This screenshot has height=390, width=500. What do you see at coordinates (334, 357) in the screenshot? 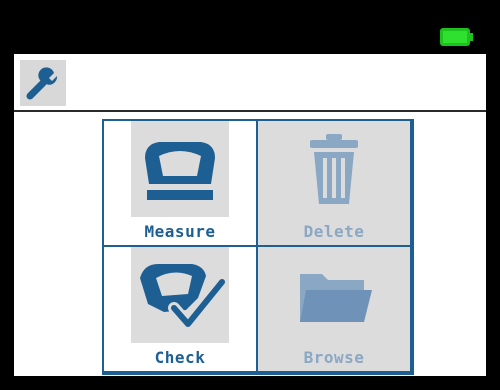
I see `browse-label: Browse` at bounding box center [334, 357].